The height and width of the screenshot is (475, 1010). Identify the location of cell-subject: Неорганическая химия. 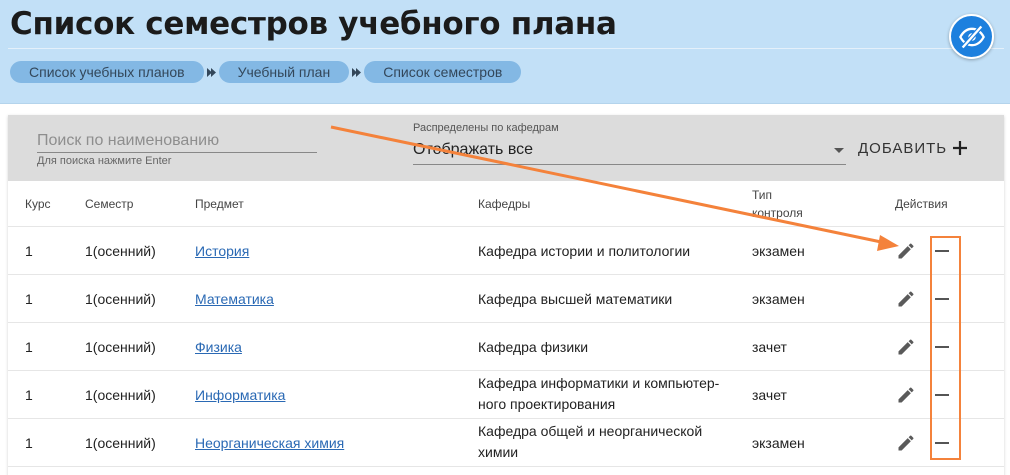
(269, 443).